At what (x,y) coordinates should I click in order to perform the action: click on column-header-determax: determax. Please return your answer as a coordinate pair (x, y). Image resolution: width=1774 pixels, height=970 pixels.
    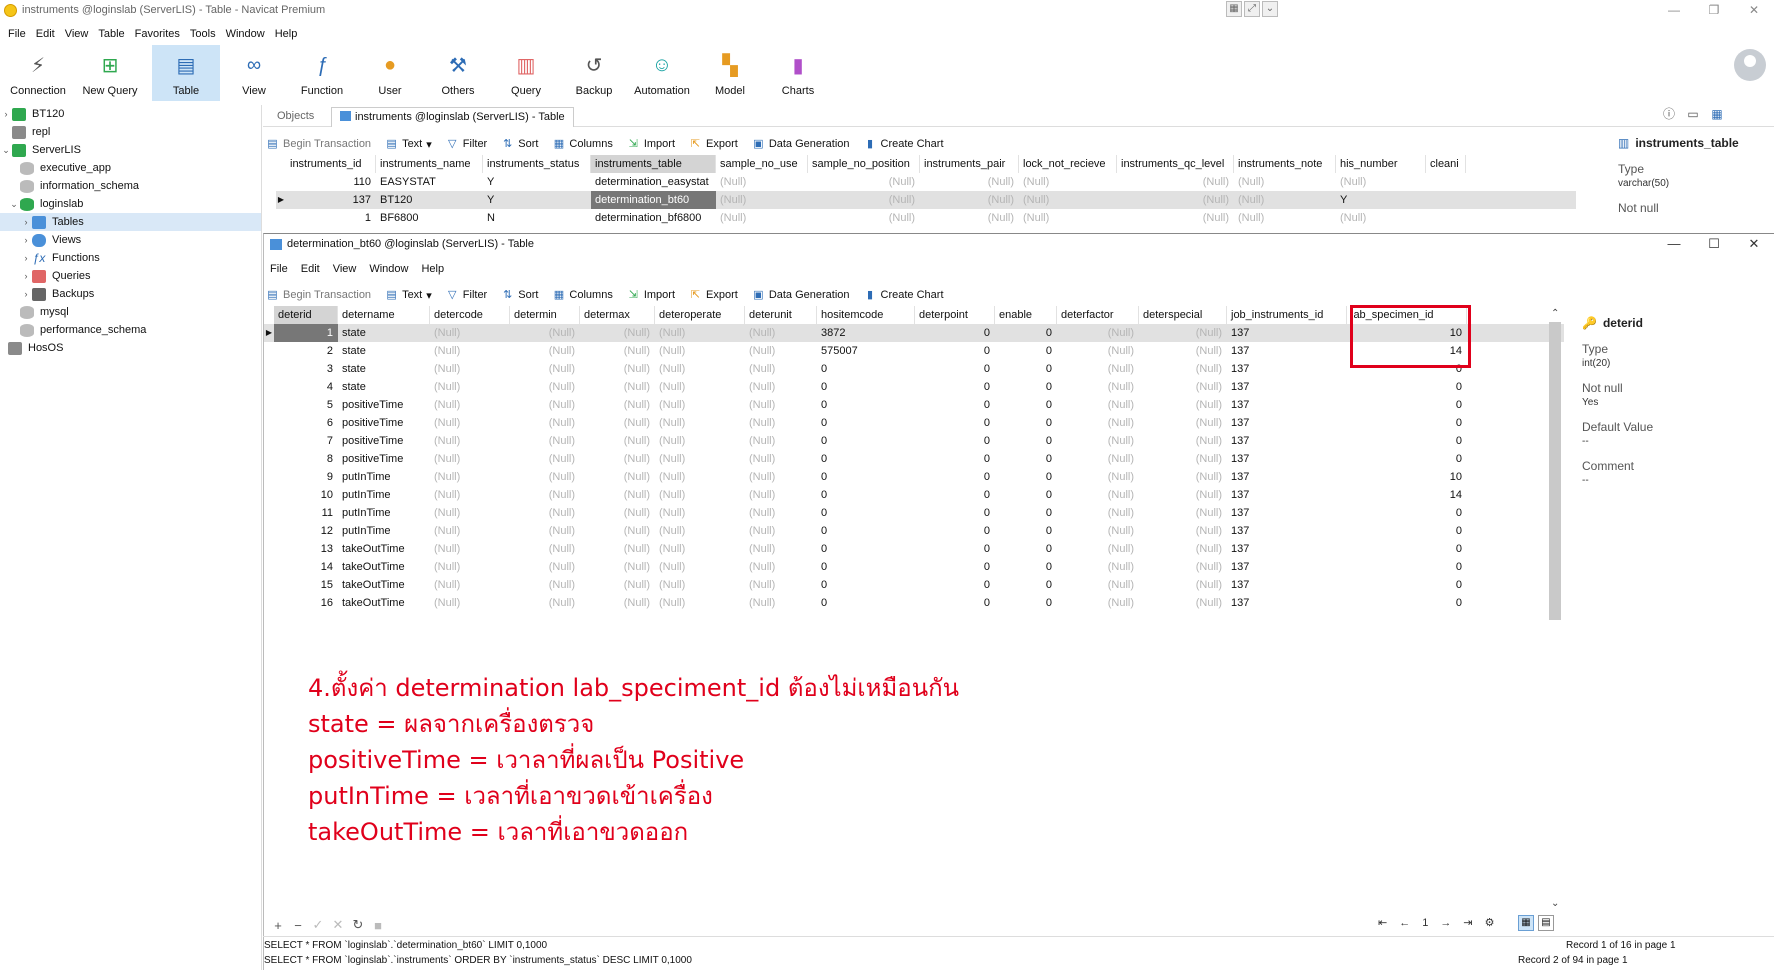
    Looking at the image, I should click on (617, 315).